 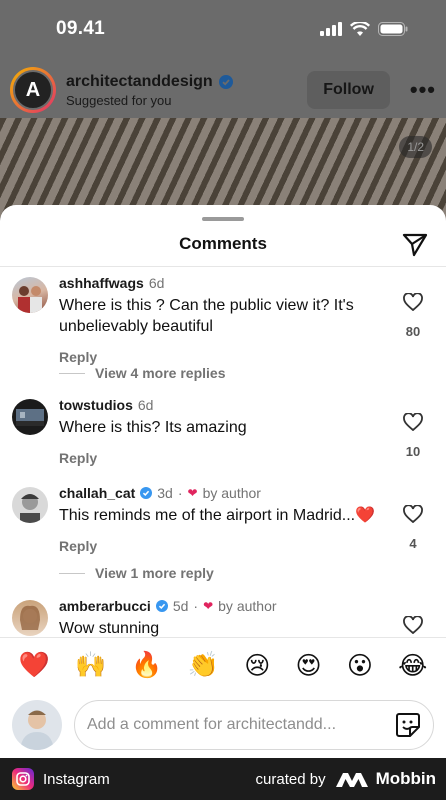 What do you see at coordinates (413, 451) in the screenshot?
I see `like-count: 10` at bounding box center [413, 451].